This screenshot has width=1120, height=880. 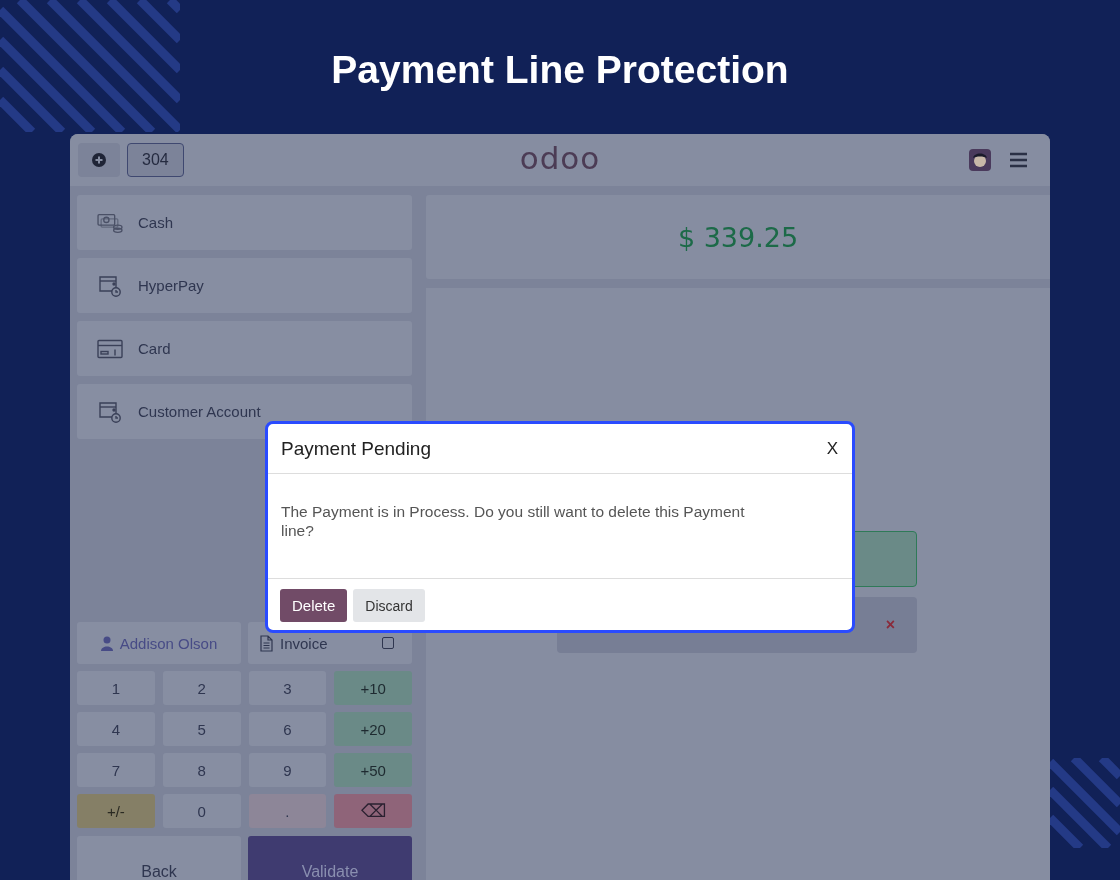 I want to click on order-tab: 304, so click(x=155, y=160).